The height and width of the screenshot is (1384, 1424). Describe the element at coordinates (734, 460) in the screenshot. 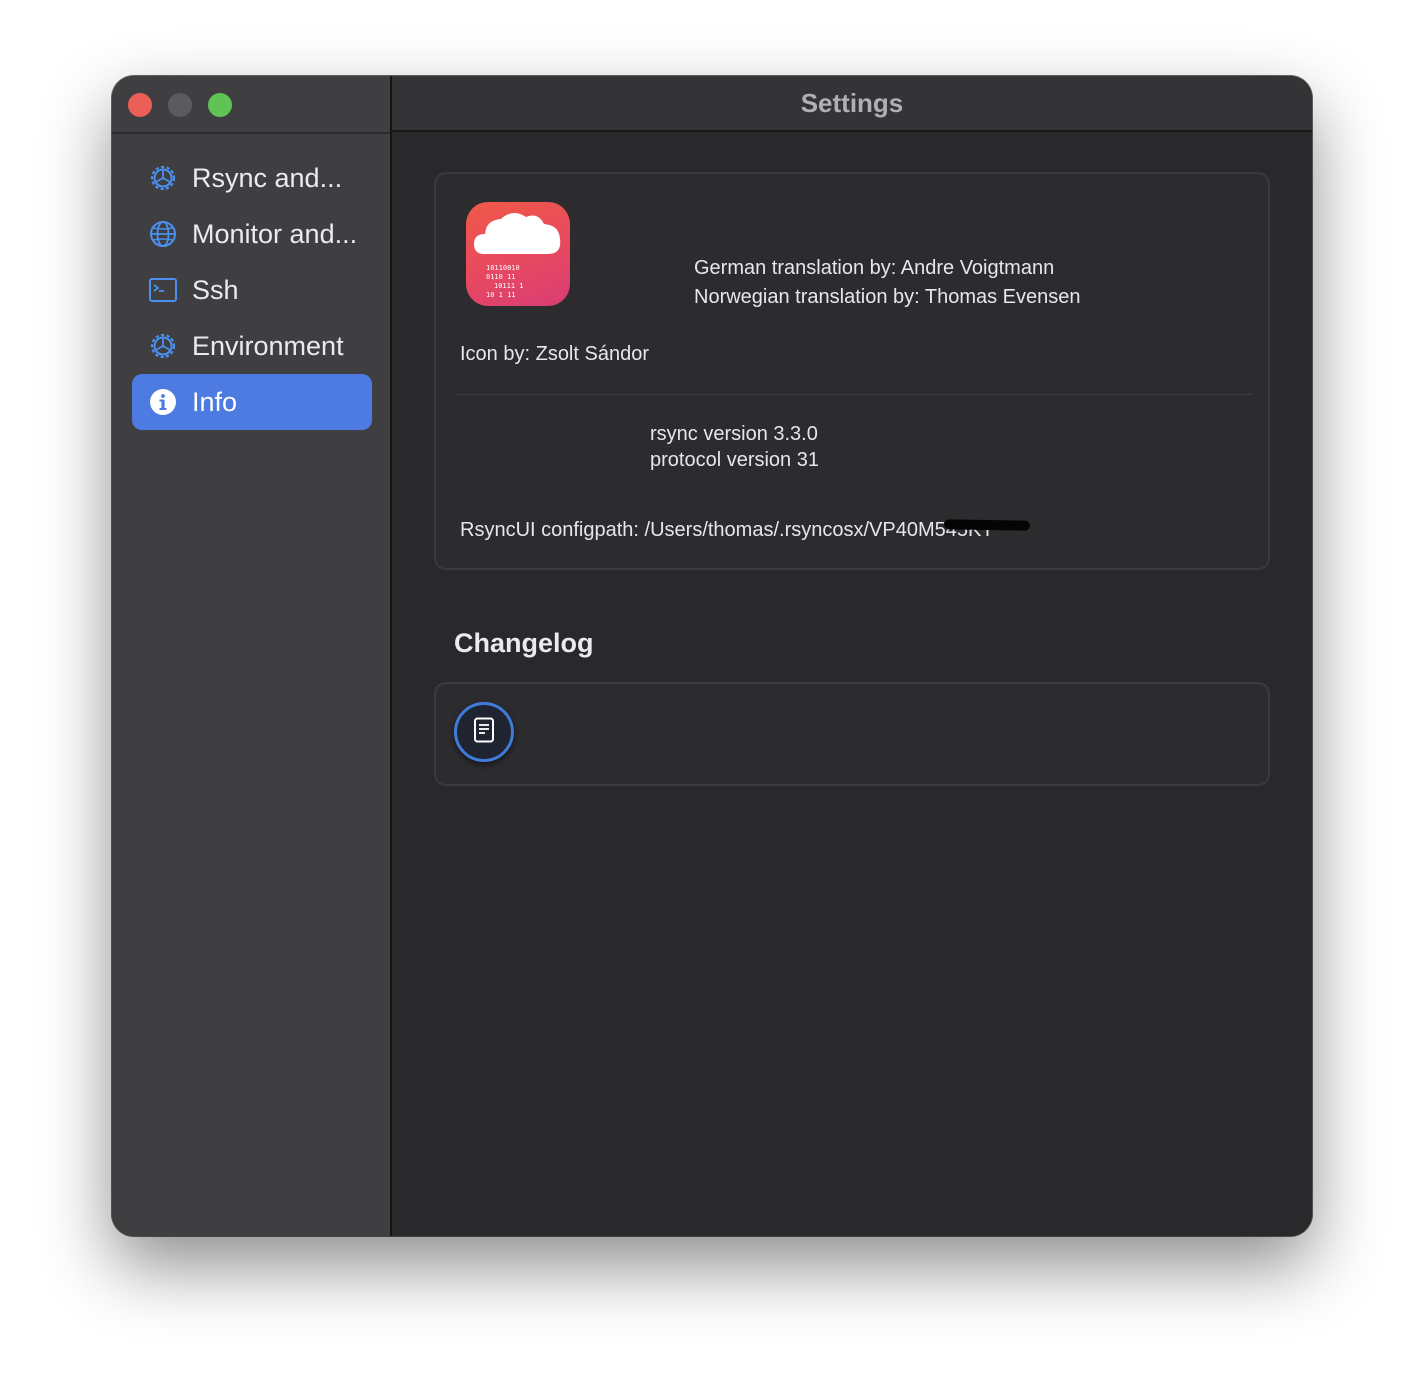

I see `protocol-version: protocol version 31` at that location.